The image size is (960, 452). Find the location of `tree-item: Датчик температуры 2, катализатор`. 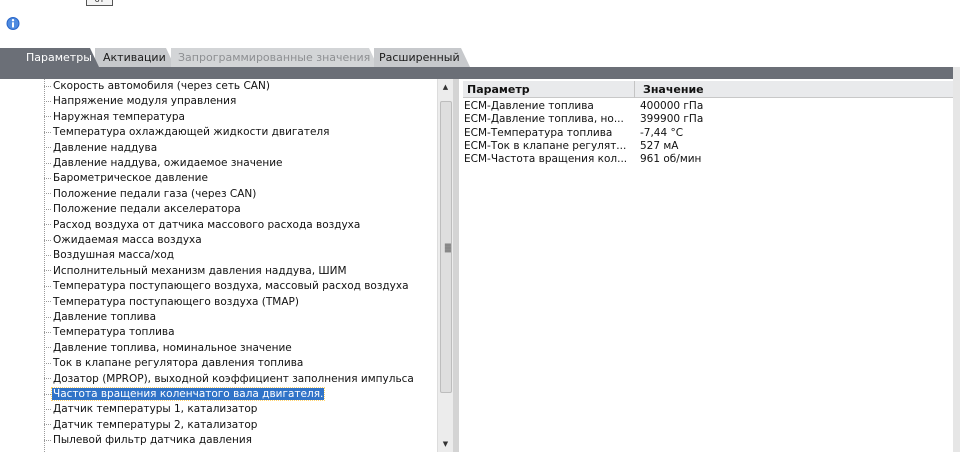

tree-item: Датчик температуры 2, катализатор is located at coordinates (151, 425).